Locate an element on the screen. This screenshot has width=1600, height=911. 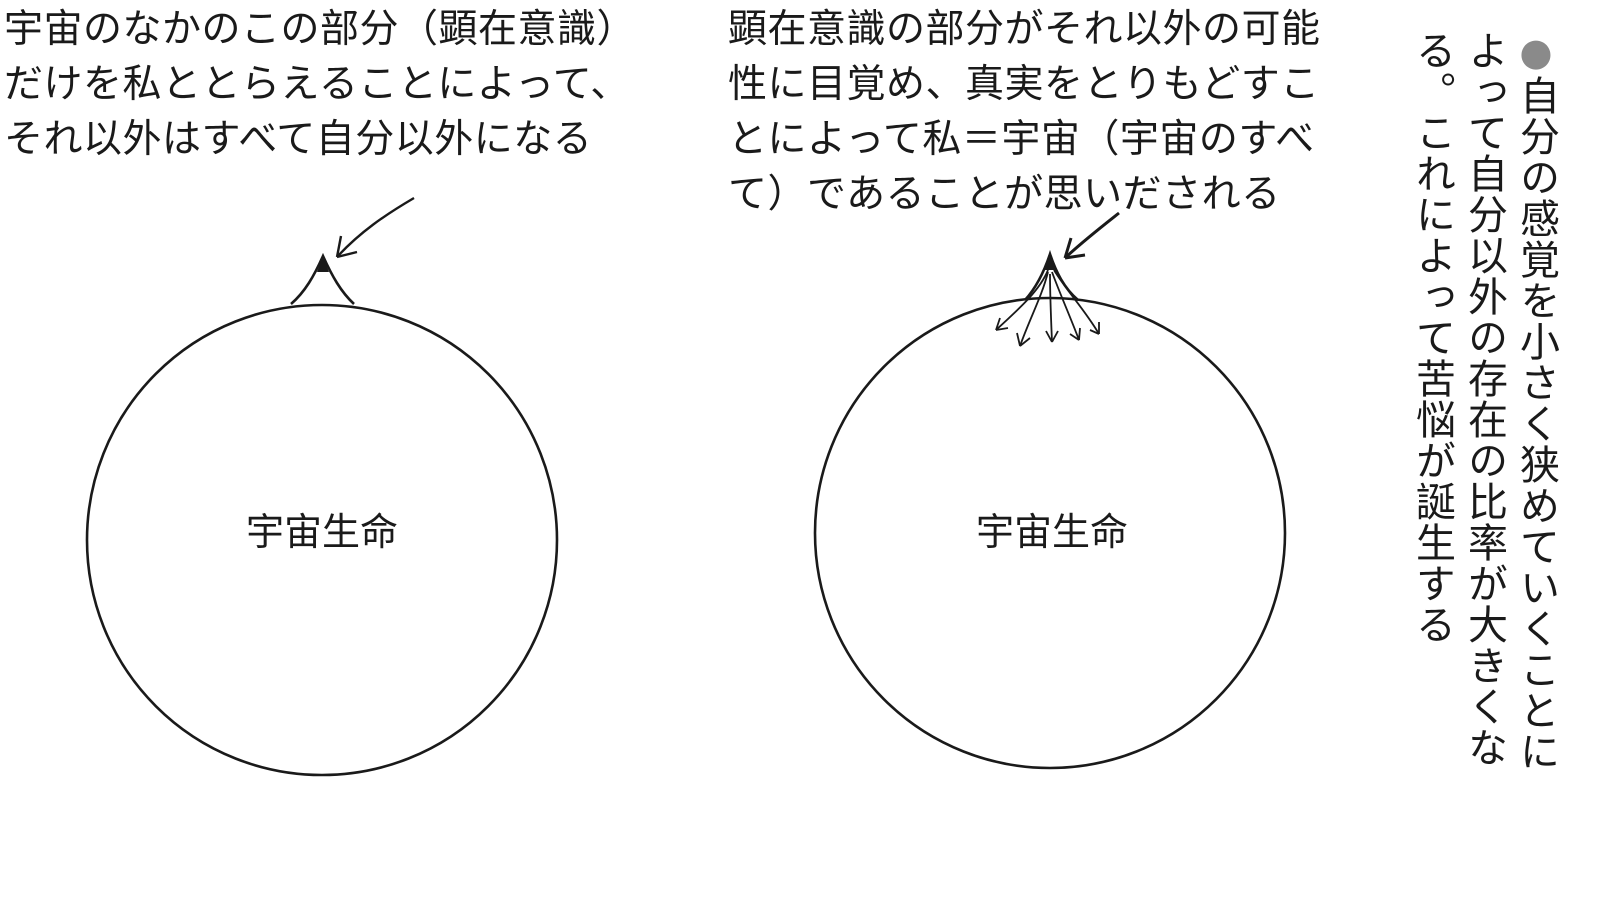
side-note-column: ●自分の感覚を小さく狭めていくことに is located at coordinates (1536, 460).